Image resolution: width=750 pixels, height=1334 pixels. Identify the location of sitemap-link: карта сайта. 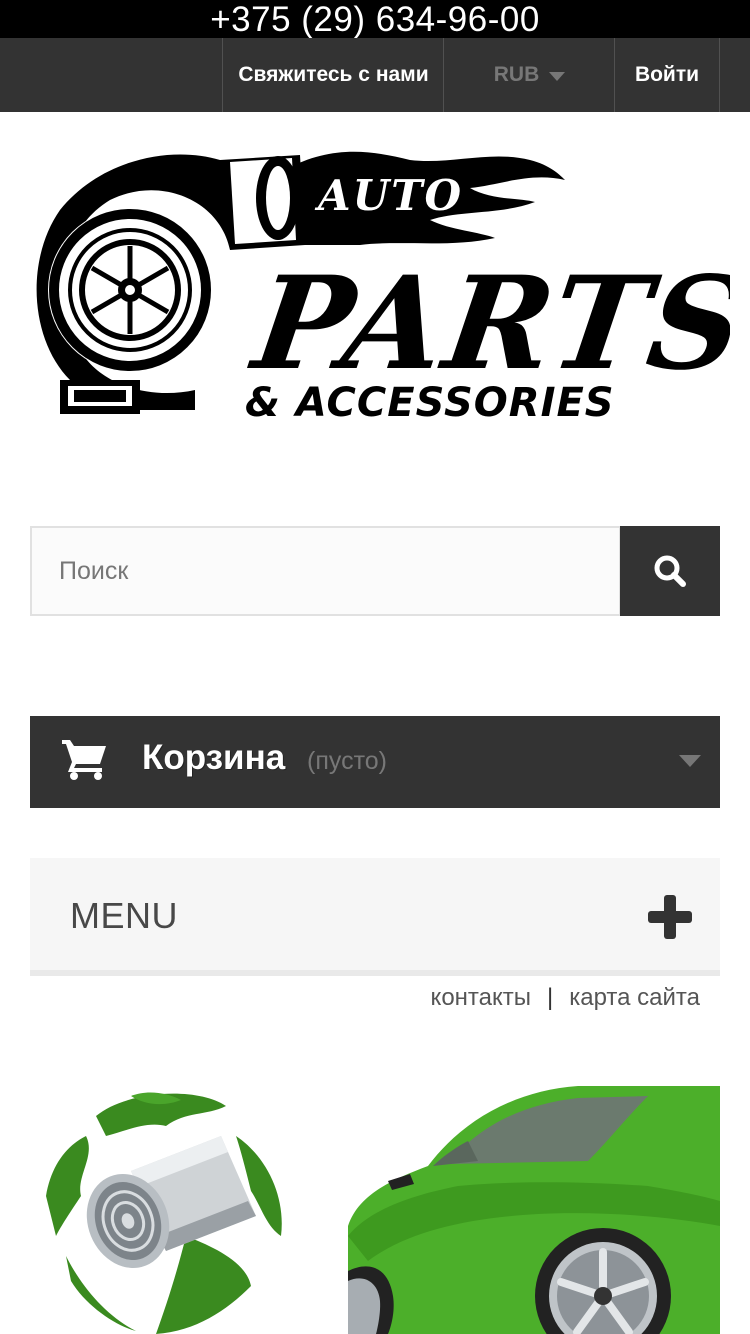
(634, 998).